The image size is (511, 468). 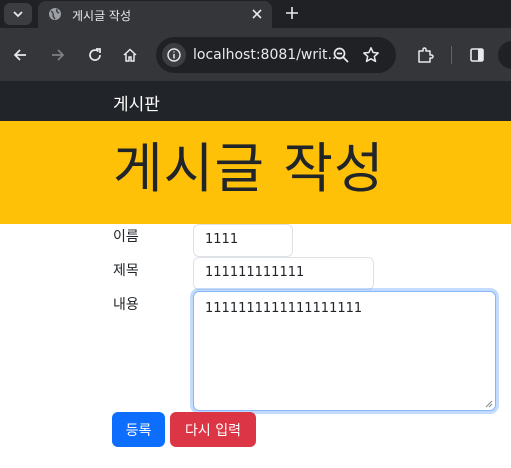 What do you see at coordinates (155, 14) in the screenshot?
I see `browser-tab: 게시글 작성` at bounding box center [155, 14].